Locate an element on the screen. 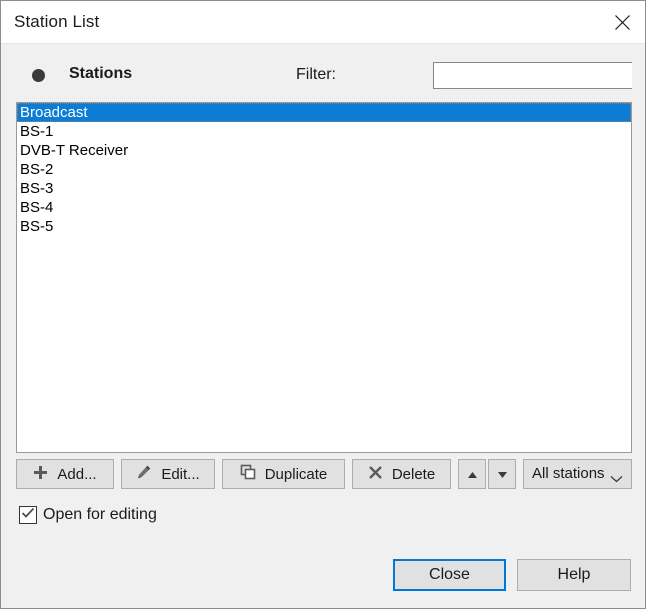 This screenshot has height=609, width=646. duplicate-button: Duplicate is located at coordinates (283, 474).